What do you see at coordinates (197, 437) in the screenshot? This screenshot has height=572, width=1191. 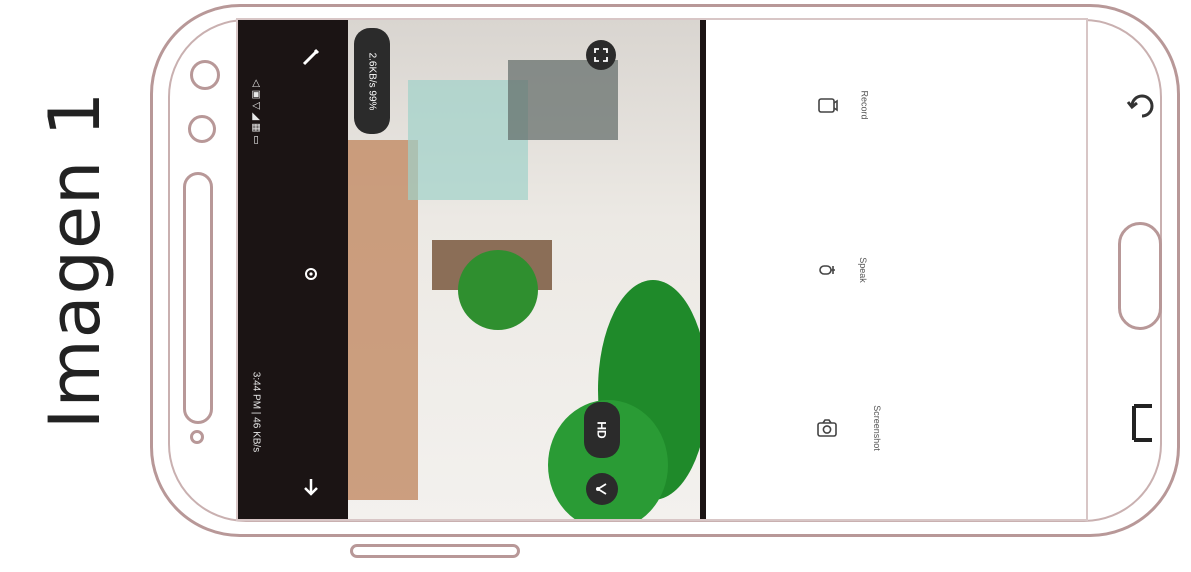 I see `proximity-sensor` at bounding box center [197, 437].